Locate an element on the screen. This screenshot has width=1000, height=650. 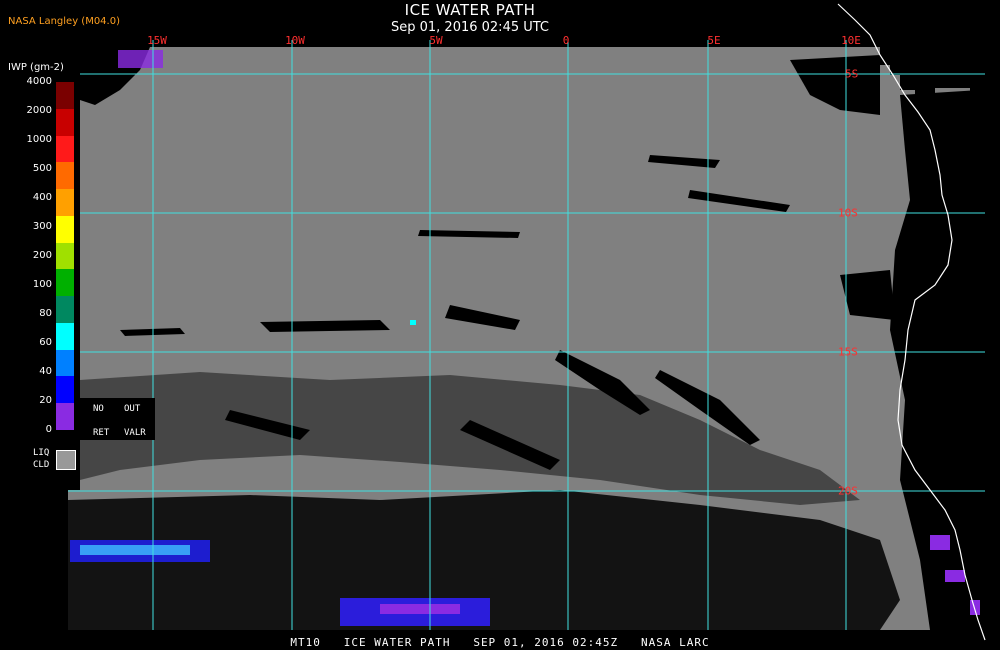
colorbar-tick-label: 300 is located at coordinates (42, 226).